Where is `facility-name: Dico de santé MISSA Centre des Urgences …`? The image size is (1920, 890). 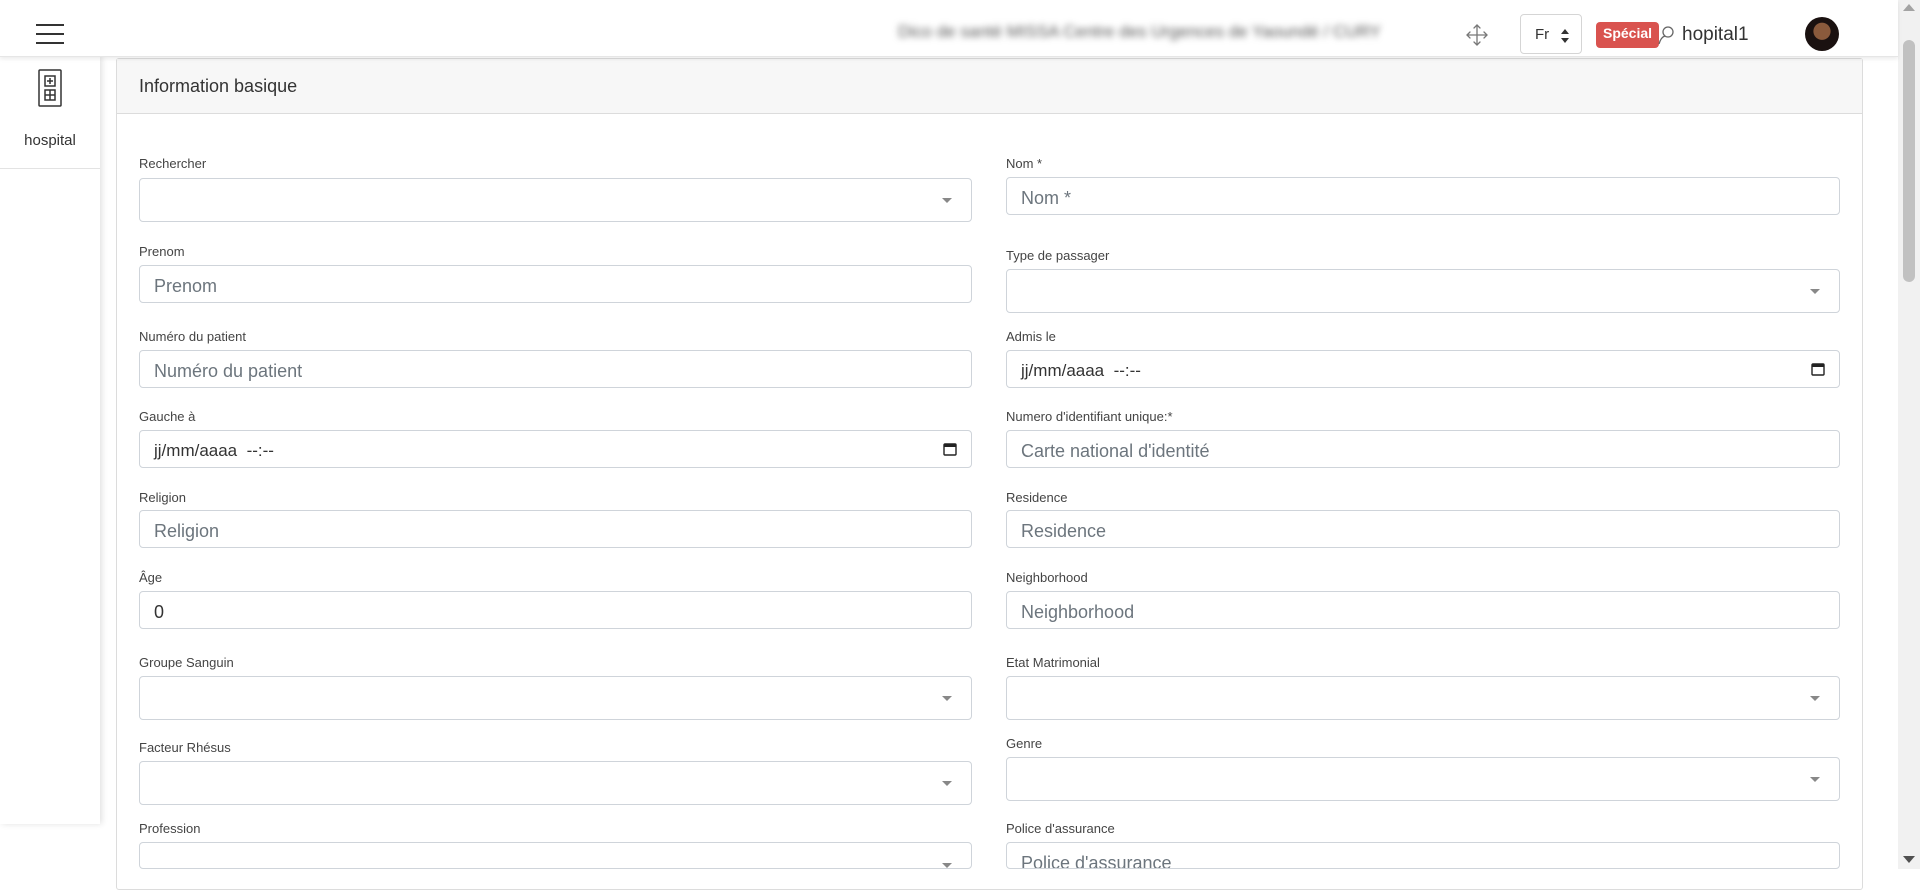
facility-name: Dico de santé MISSA Centre des Urgences … is located at coordinates (1139, 31).